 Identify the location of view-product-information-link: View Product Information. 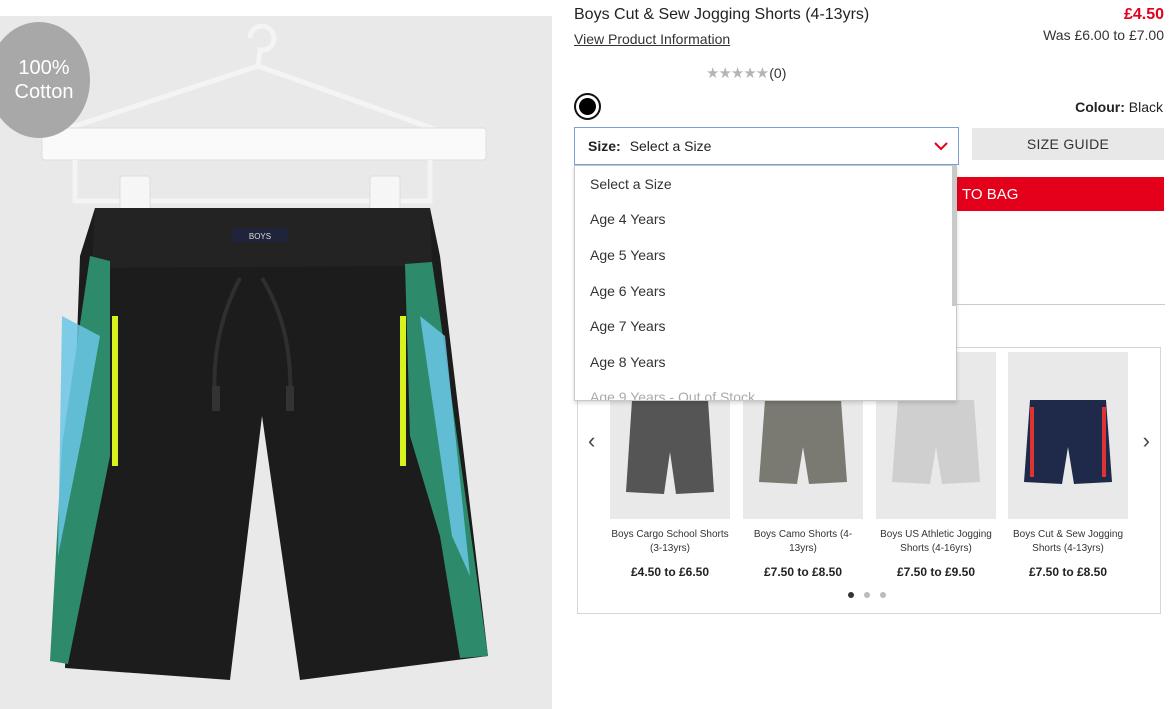
(652, 39).